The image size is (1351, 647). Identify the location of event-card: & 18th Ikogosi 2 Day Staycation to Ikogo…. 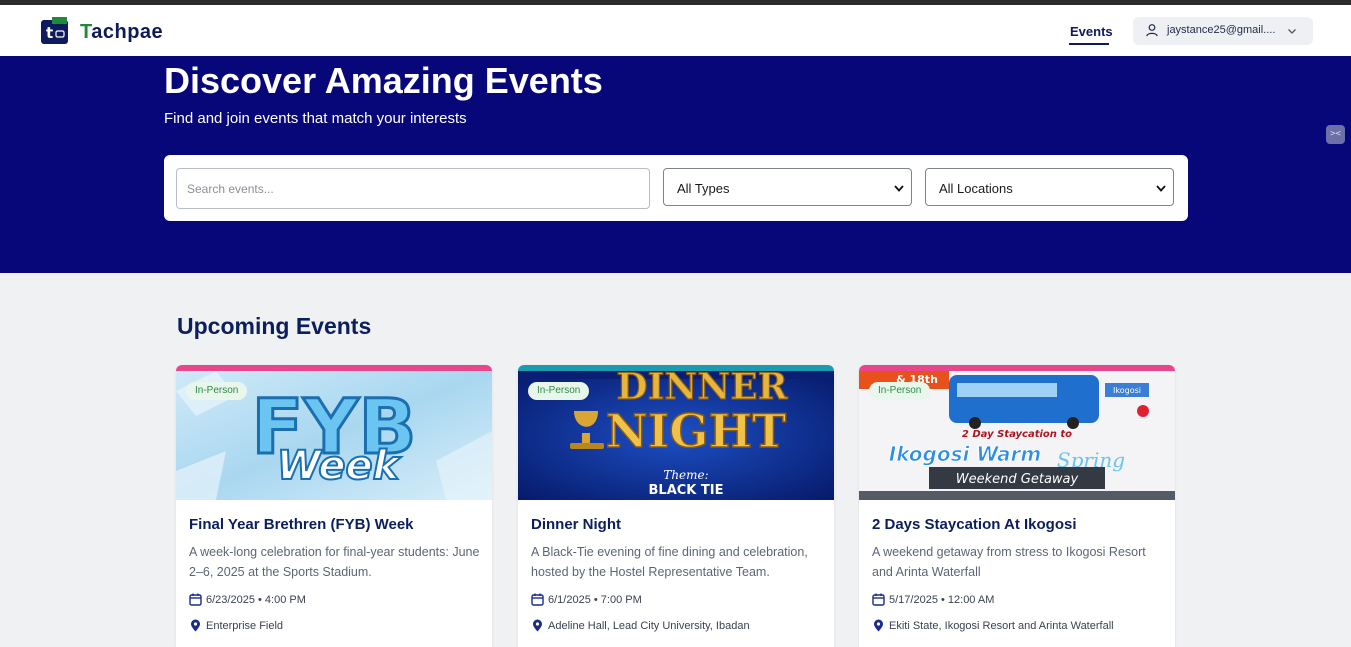
(1017, 506).